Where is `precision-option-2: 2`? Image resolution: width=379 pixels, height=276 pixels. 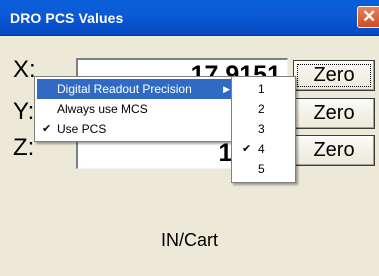
precision-option-2: 2 is located at coordinates (263, 109).